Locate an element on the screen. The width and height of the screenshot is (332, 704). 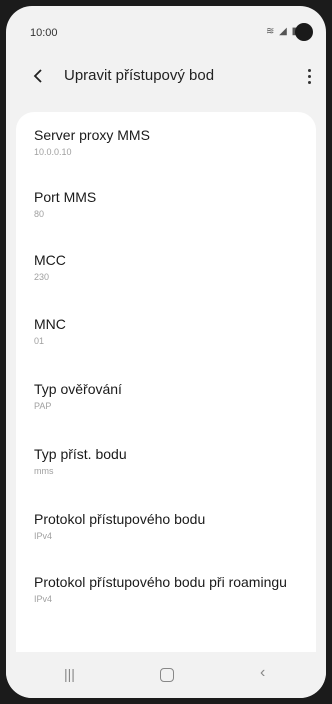
list-item-mcc: MCC 230 is located at coordinates (169, 266).